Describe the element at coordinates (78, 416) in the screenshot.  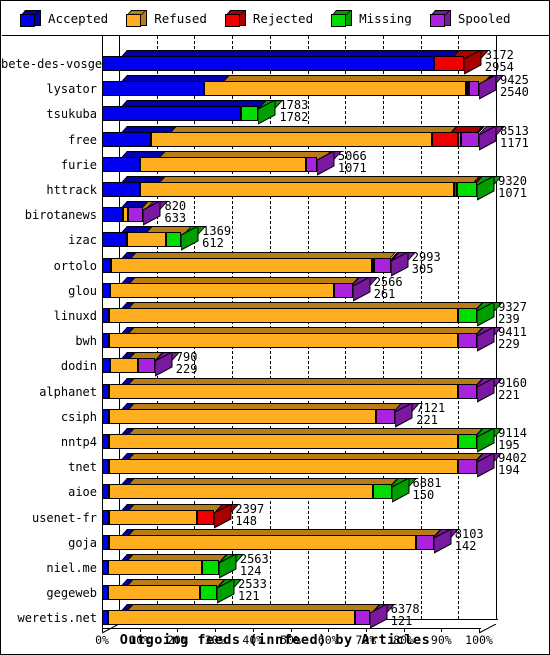
I see `y-axis-label: csiph` at that location.